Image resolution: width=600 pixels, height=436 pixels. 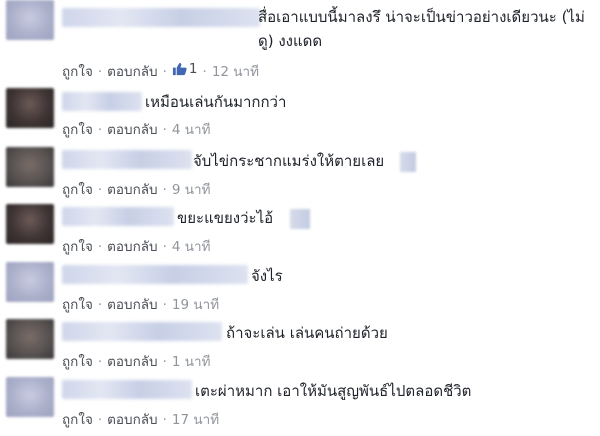 What do you see at coordinates (267, 276) in the screenshot?
I see `comment-text: จังไร` at bounding box center [267, 276].